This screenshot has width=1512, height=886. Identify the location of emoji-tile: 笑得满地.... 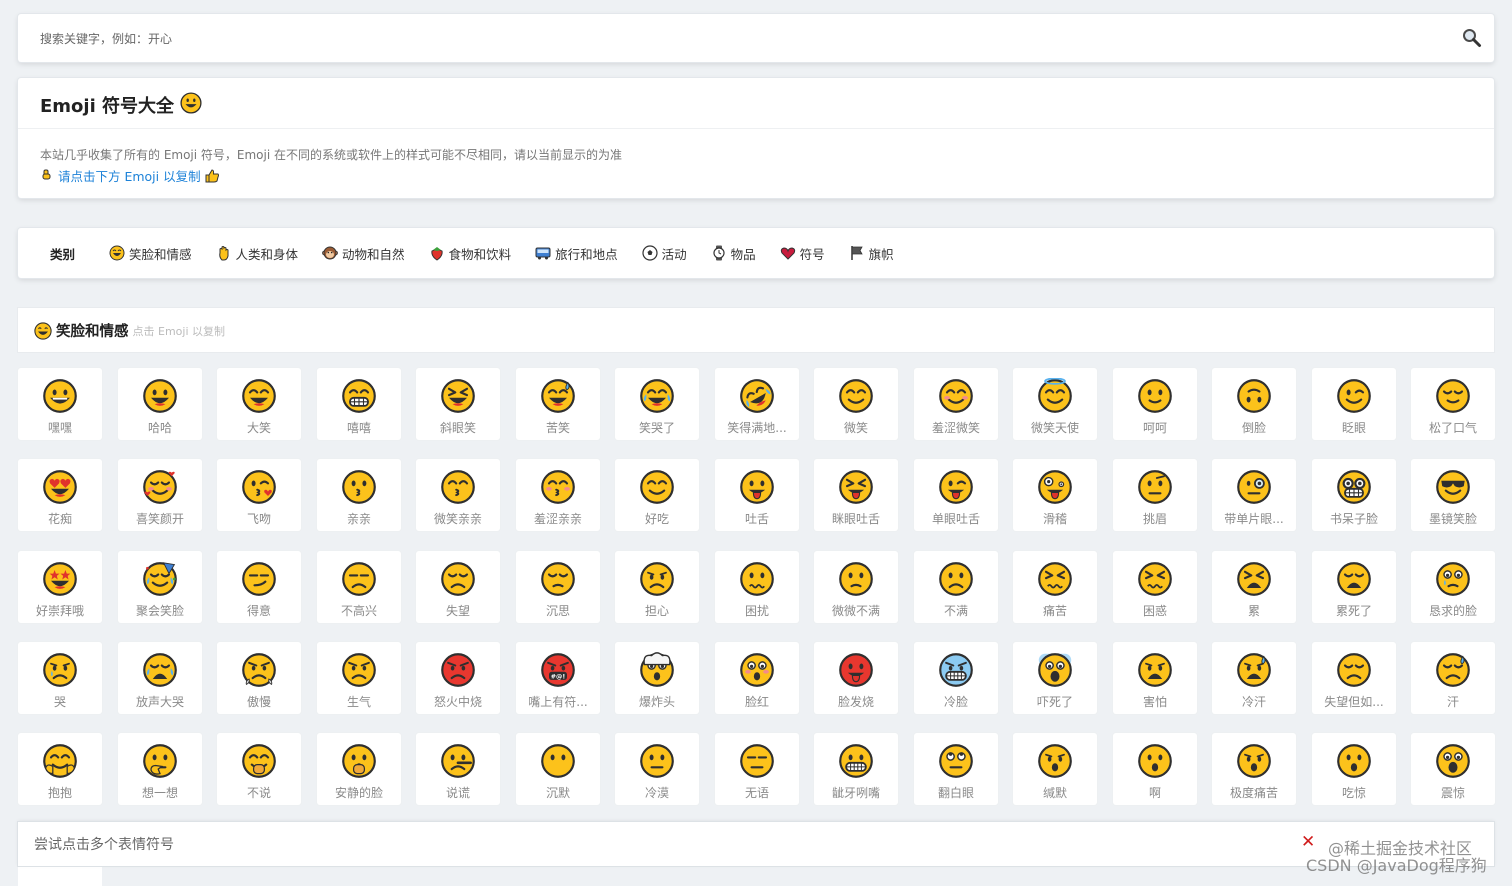
(757, 404).